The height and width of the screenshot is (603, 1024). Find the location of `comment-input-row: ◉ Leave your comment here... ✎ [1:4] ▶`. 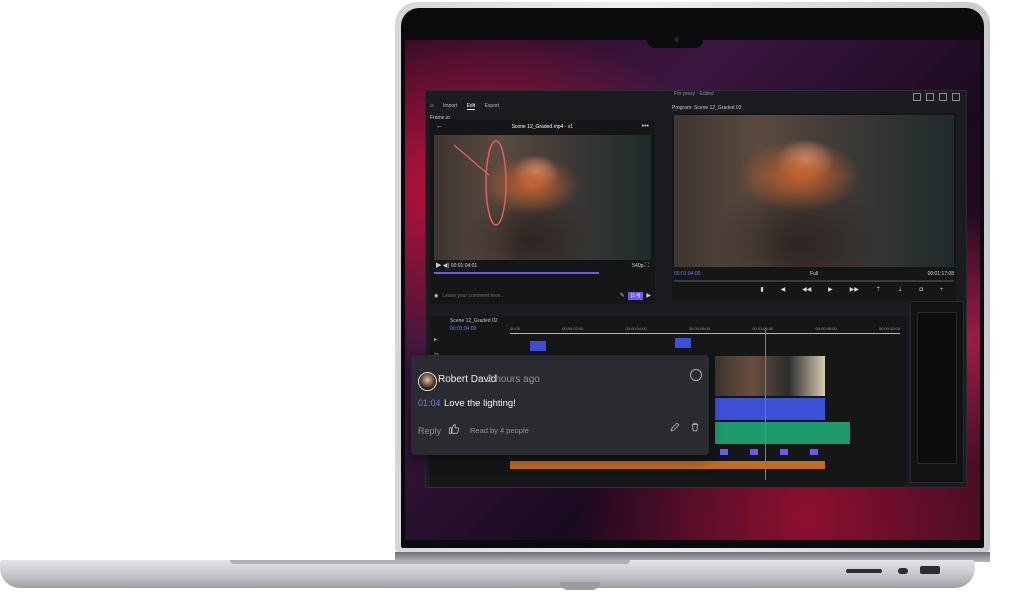

comment-input-row: ◉ Leave your comment here... ✎ [1:4] ▶ is located at coordinates (542, 296).